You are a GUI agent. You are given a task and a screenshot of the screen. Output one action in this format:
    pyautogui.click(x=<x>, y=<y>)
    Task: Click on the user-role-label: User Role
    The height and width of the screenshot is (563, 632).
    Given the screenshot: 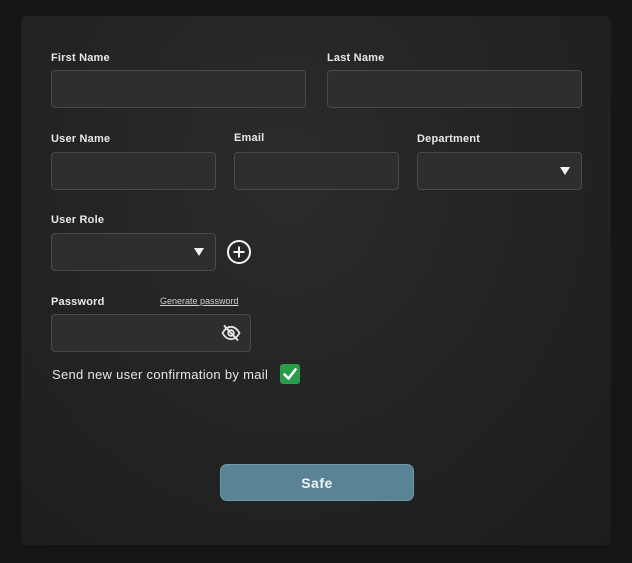 What is the action you would take?
    pyautogui.click(x=78, y=220)
    